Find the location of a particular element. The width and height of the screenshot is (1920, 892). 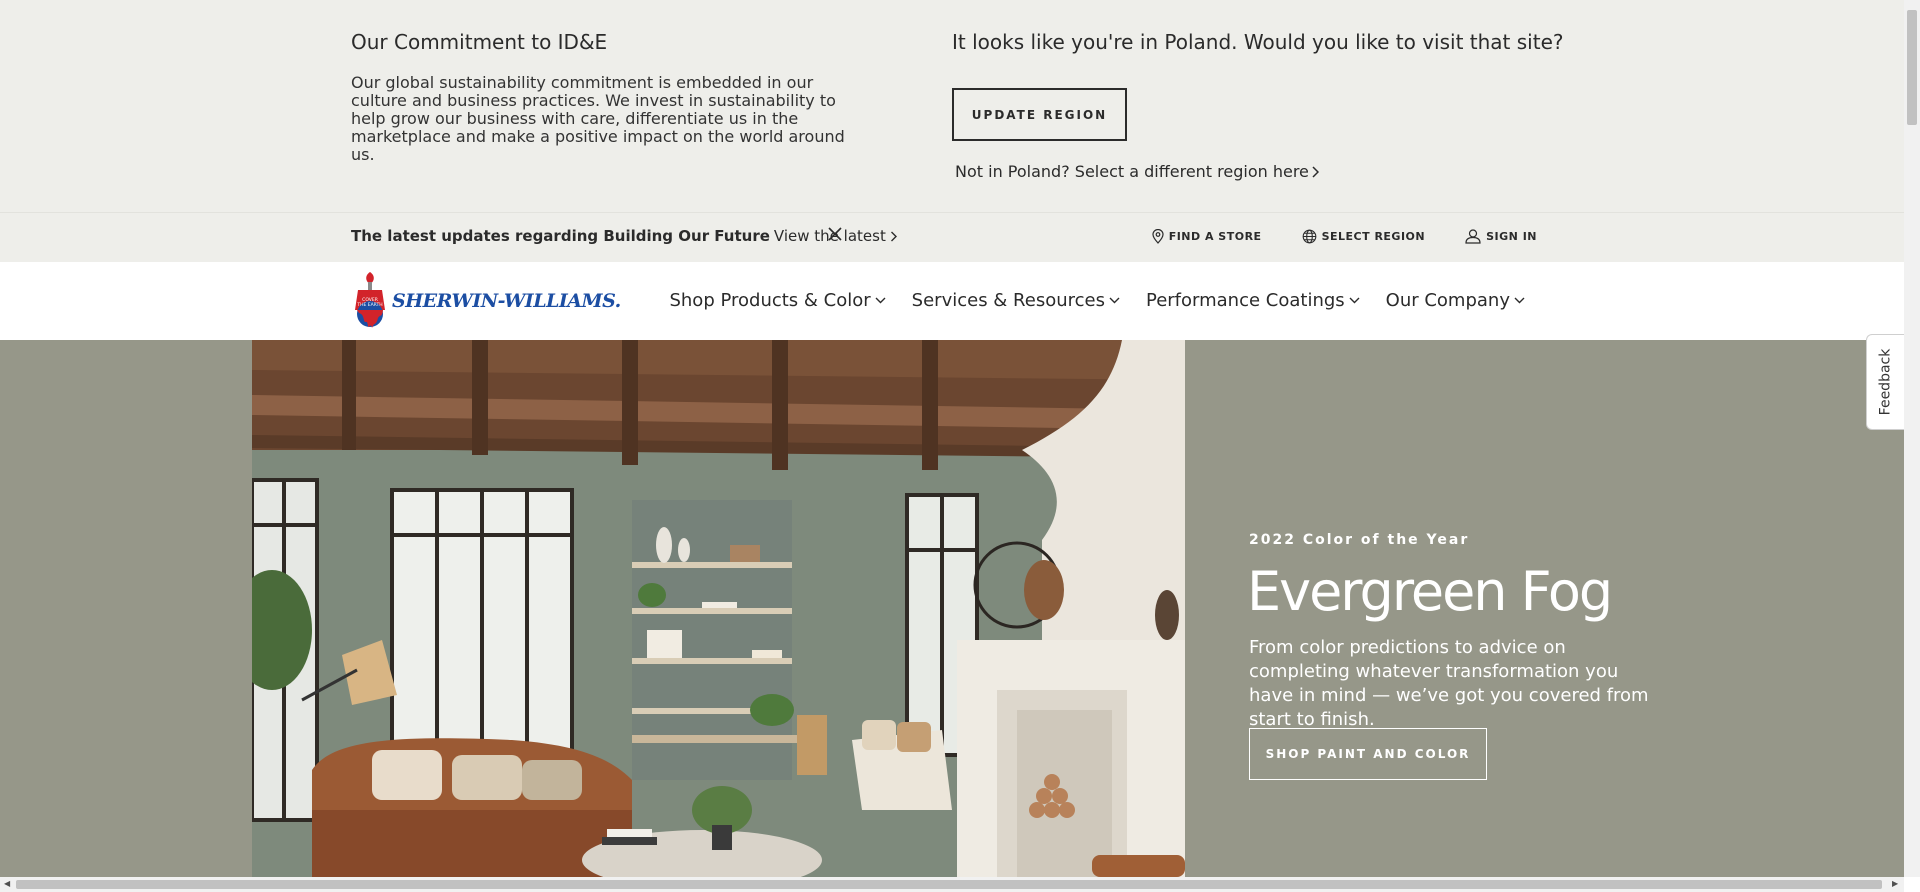

logo-wordmark: SHERWIN-WILLIAMS. is located at coordinates (506, 301).